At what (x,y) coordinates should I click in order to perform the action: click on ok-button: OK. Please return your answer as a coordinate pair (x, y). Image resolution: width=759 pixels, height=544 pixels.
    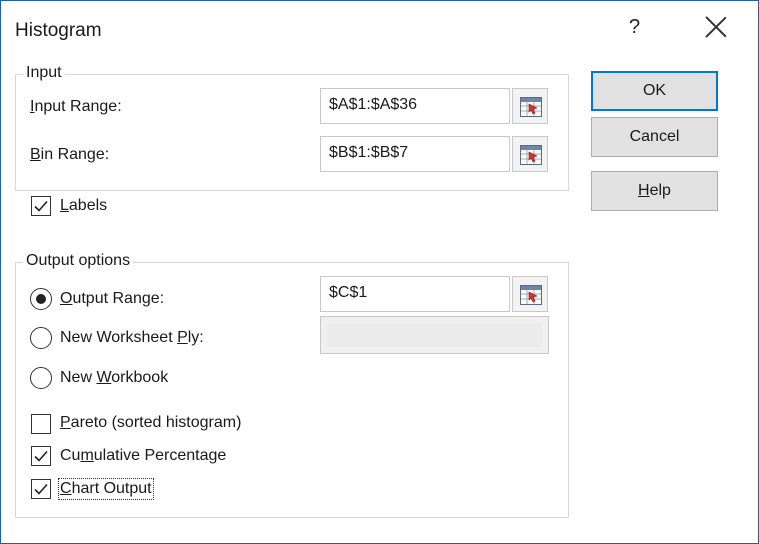
    Looking at the image, I should click on (654, 91).